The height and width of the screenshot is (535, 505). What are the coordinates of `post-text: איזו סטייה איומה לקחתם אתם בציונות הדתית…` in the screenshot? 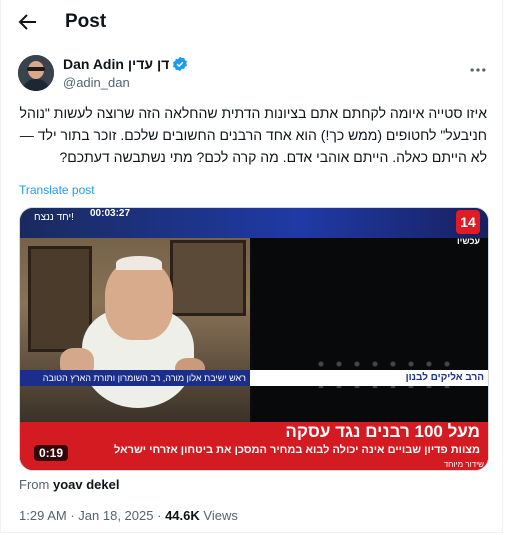 It's located at (253, 135).